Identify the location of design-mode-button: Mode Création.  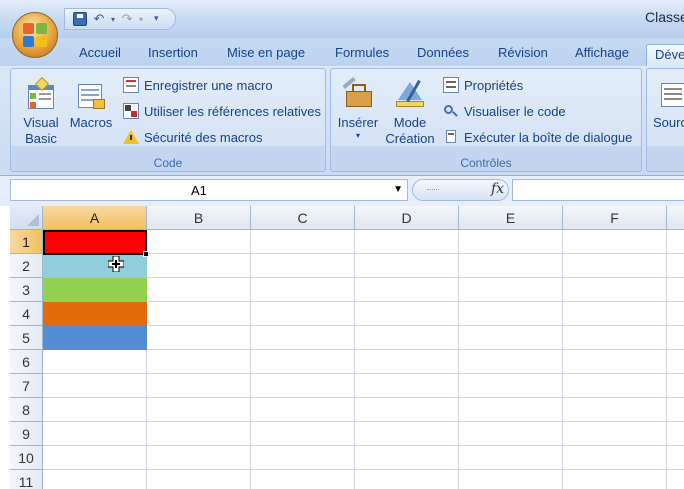
(410, 110).